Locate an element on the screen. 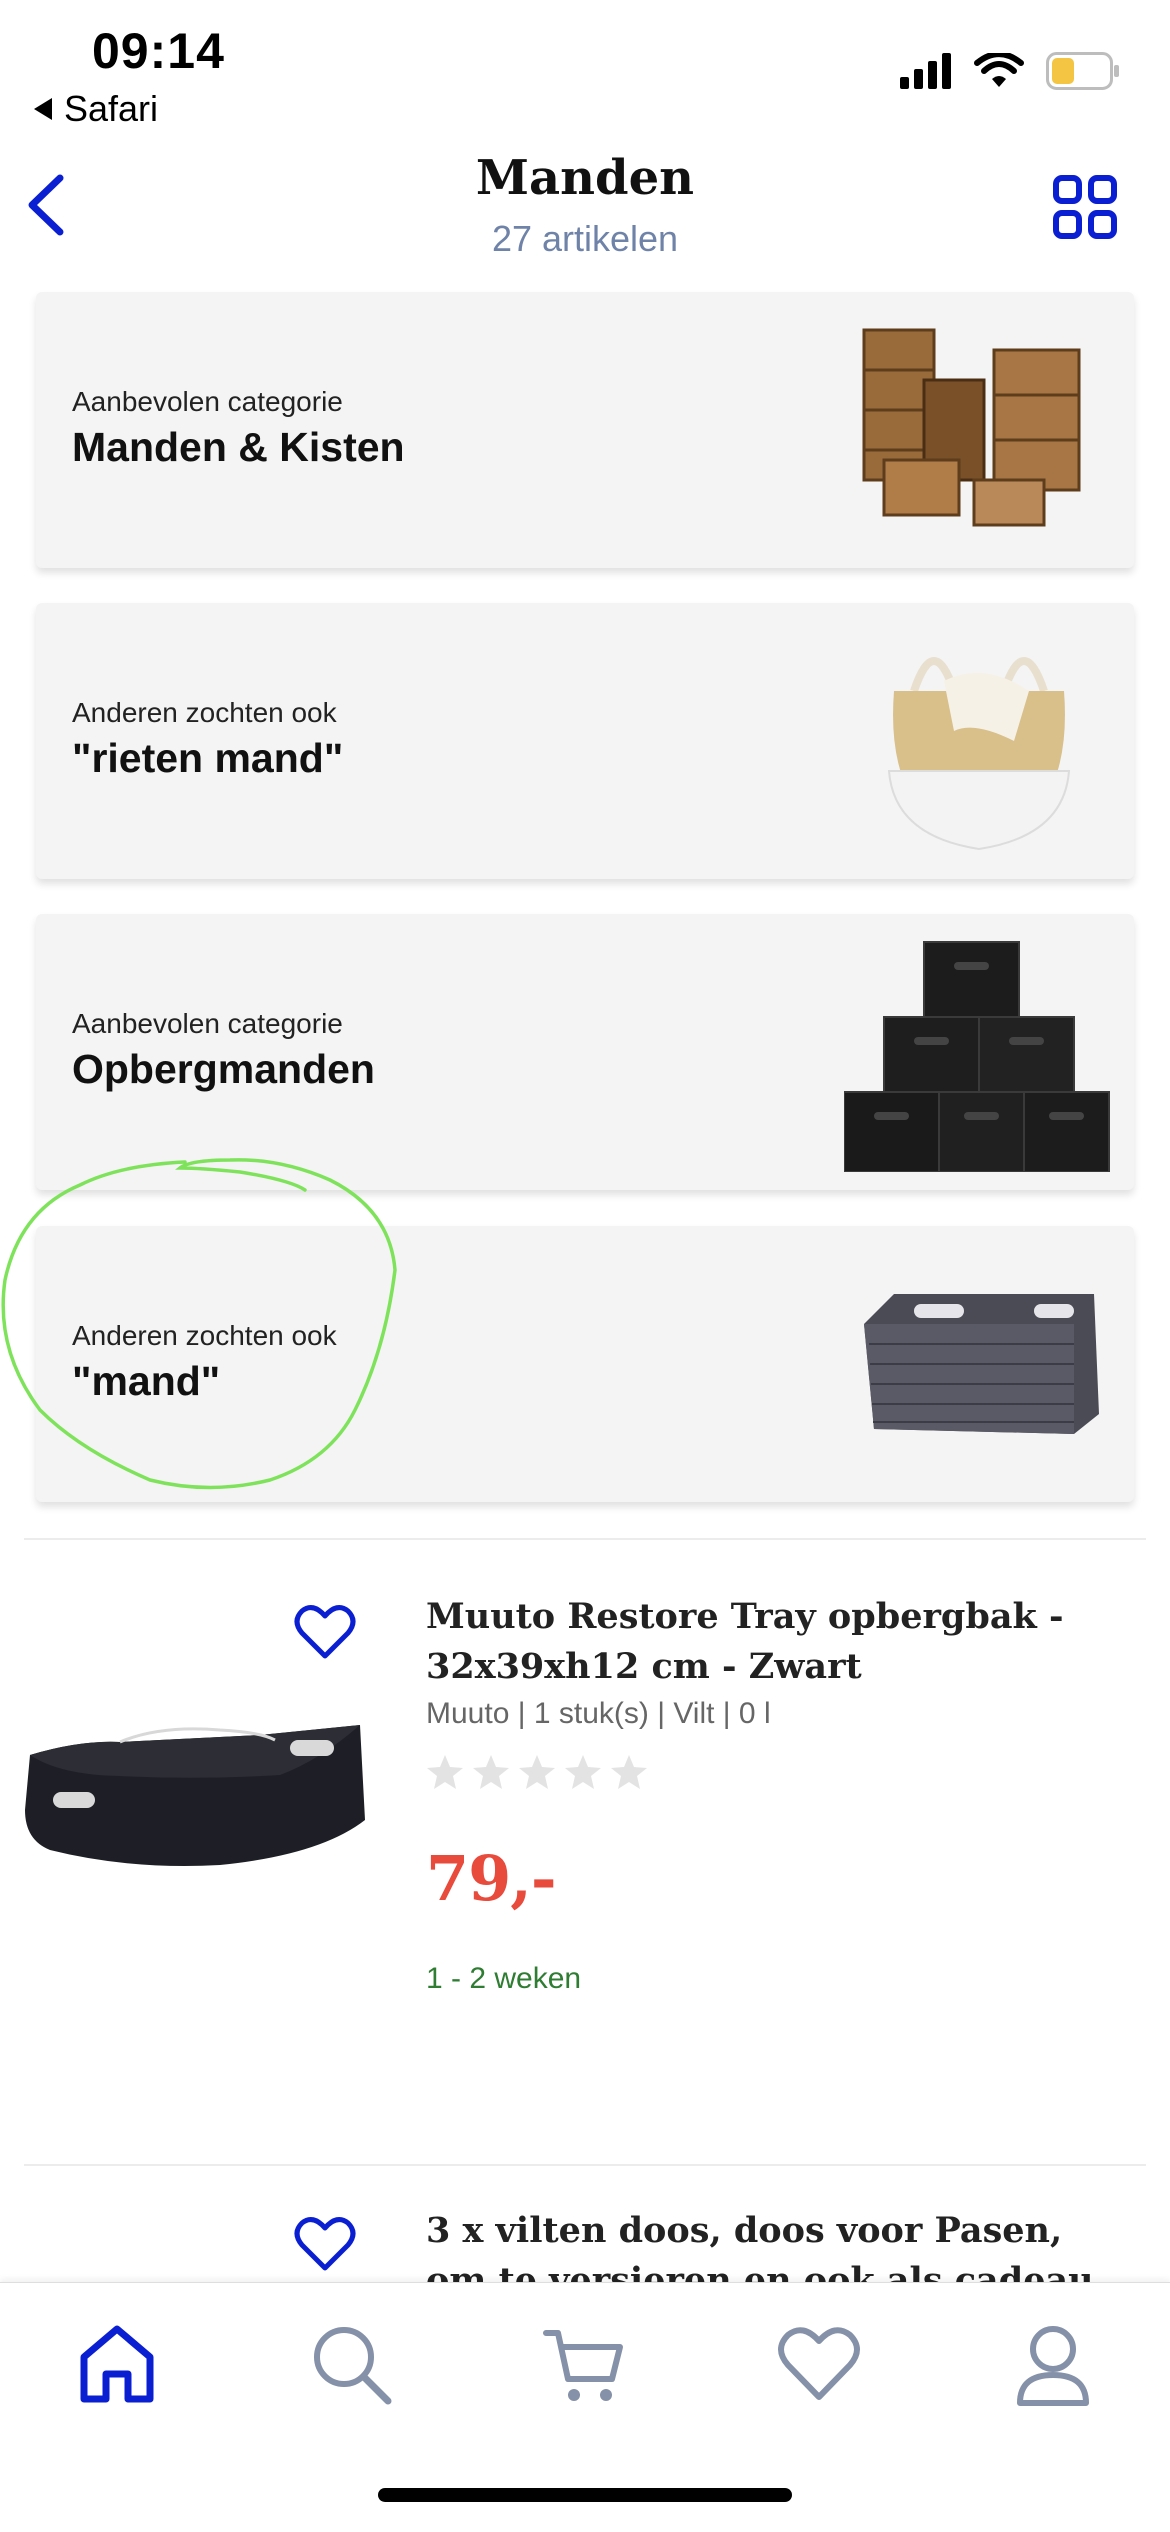  delivery-time: 1 - 2 weken is located at coordinates (504, 1978).